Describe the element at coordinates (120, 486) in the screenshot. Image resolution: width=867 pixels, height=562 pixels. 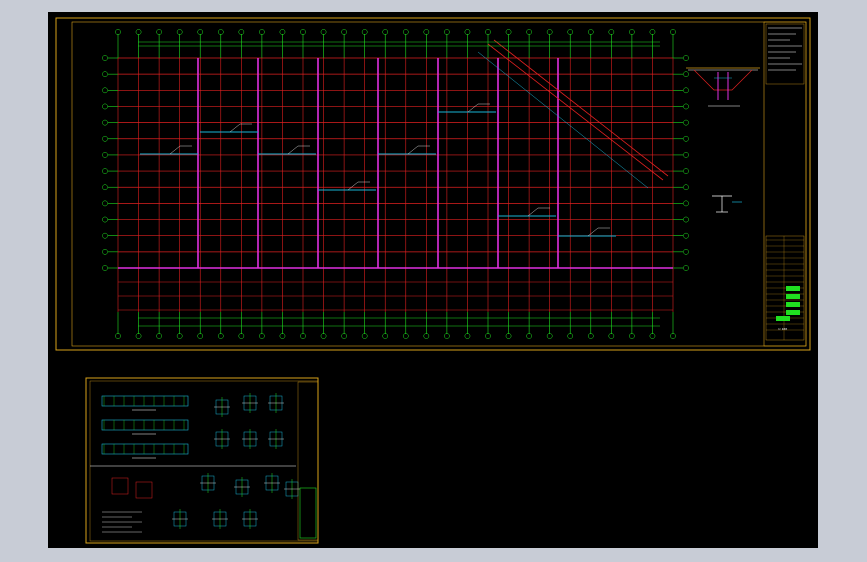
I see `detail-node` at that location.